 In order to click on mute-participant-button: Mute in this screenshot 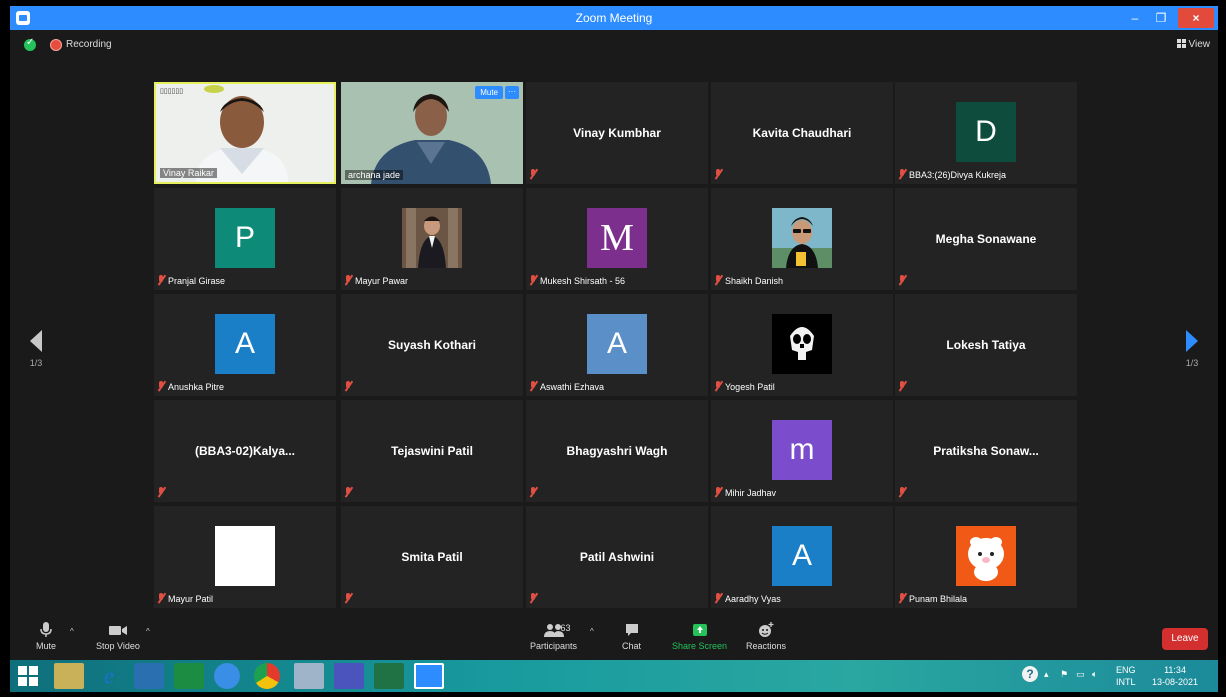, I will do `click(489, 92)`.